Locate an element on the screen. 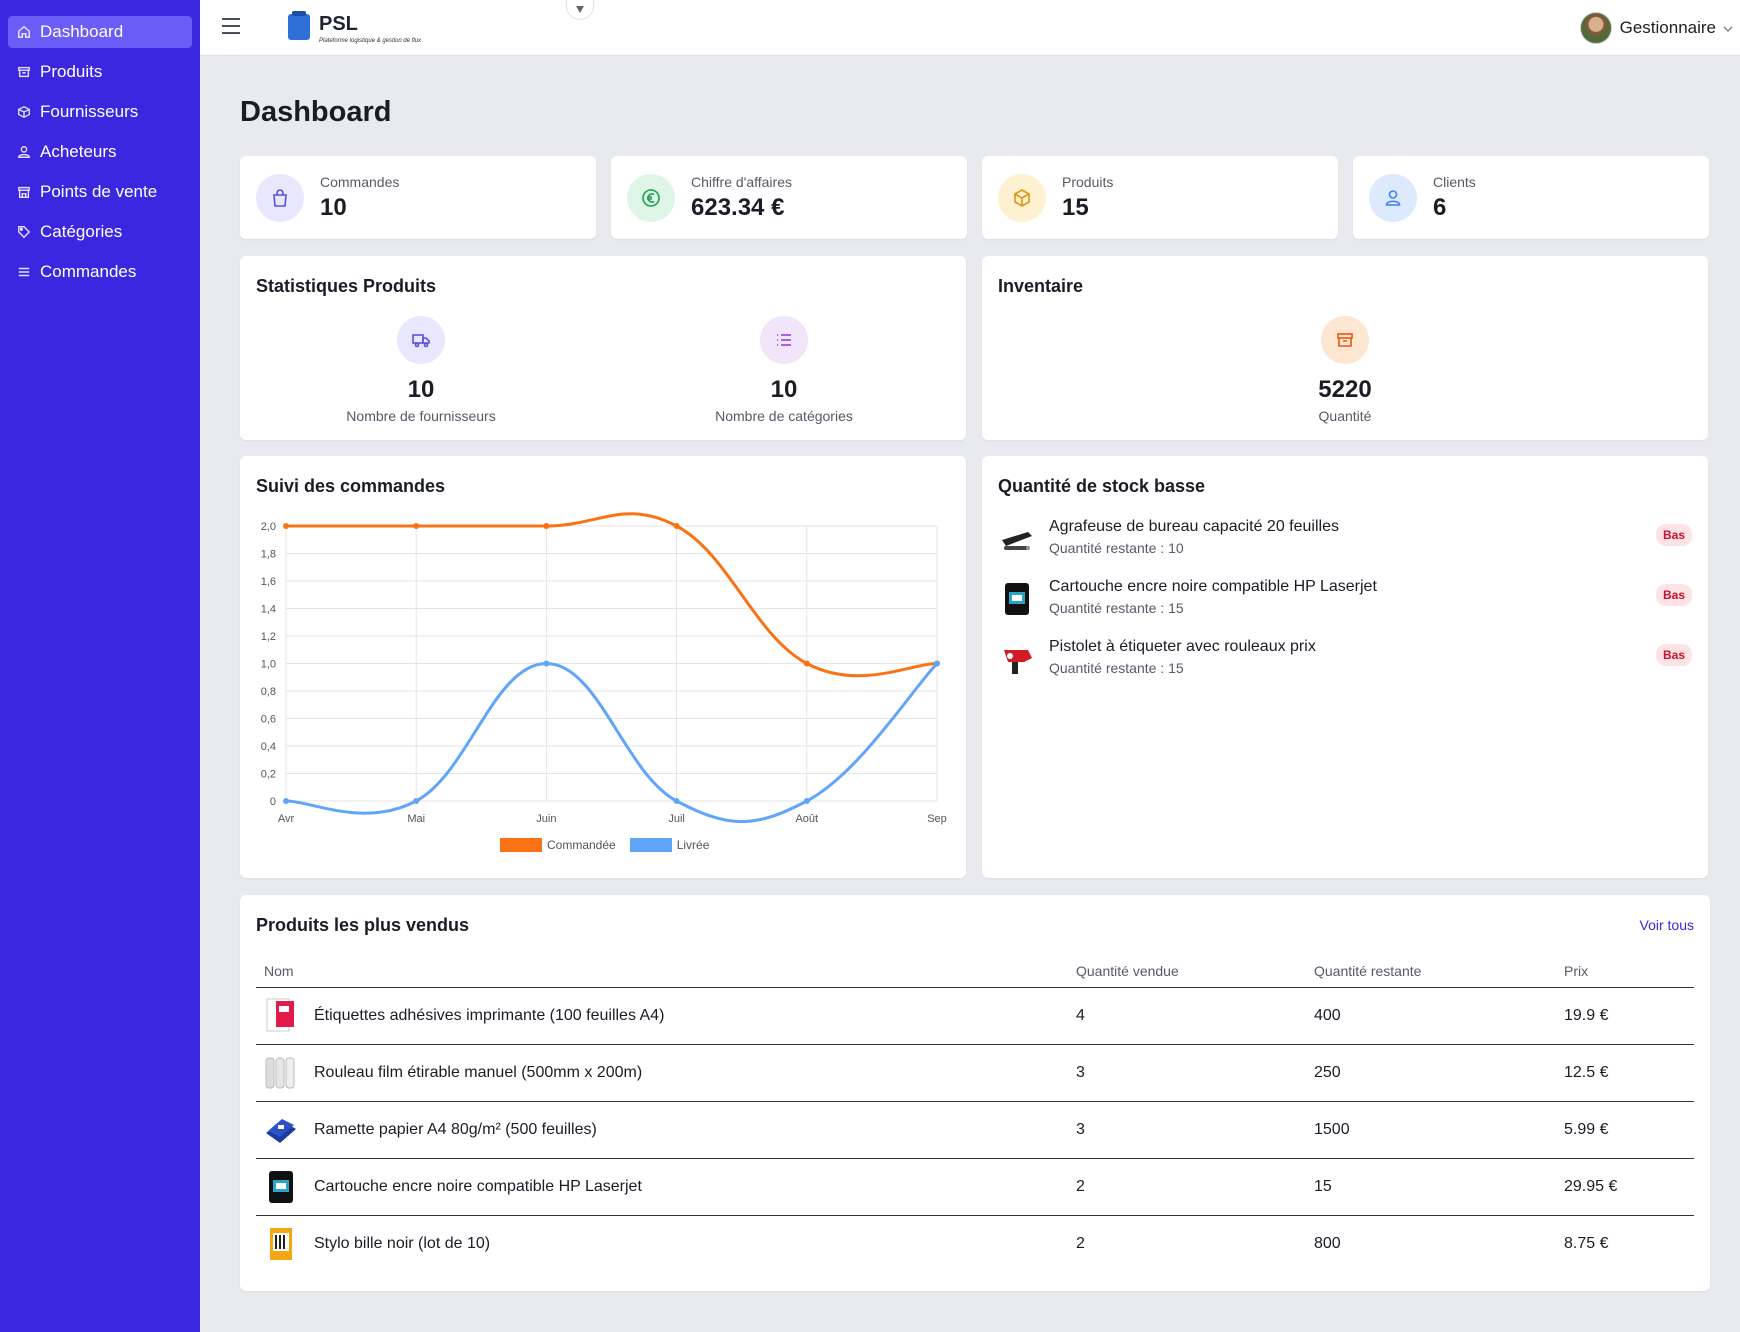  stat-card-clients: Clients 6 is located at coordinates (1531, 197).